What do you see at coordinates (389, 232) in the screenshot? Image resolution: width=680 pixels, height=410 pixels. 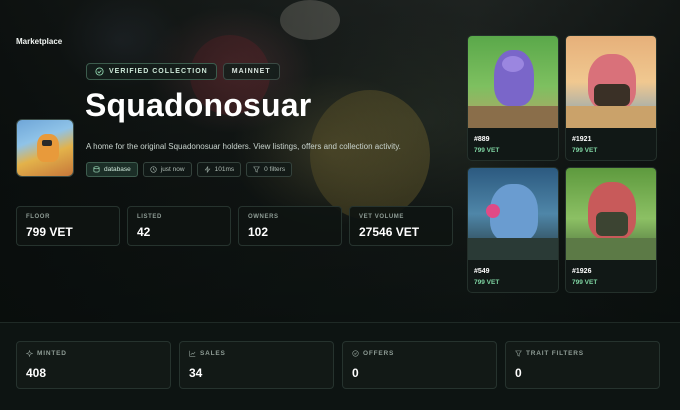 I see `stat-value: 27546 VET` at bounding box center [389, 232].